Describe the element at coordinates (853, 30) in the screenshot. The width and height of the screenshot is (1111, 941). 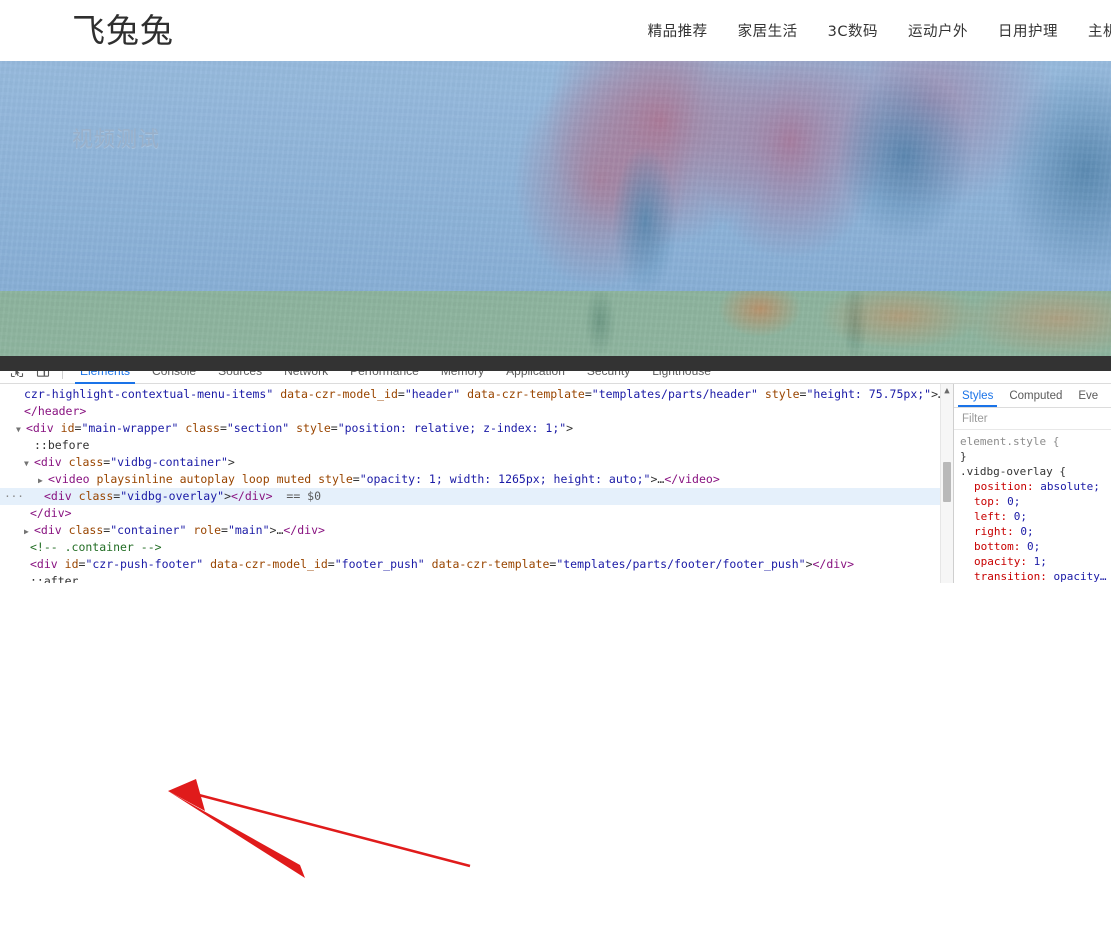
I see `nav-item-2: 3C数码` at that location.